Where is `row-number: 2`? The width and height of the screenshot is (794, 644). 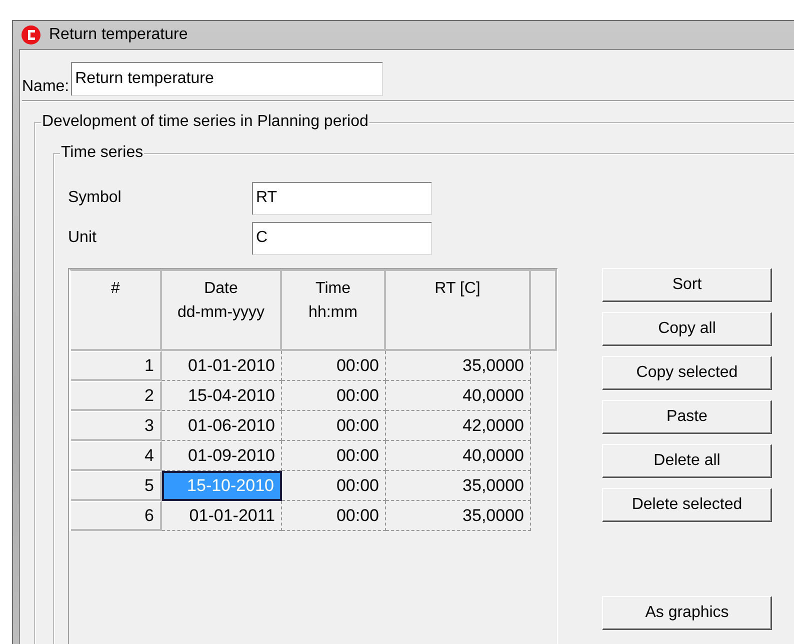 row-number: 2 is located at coordinates (116, 396).